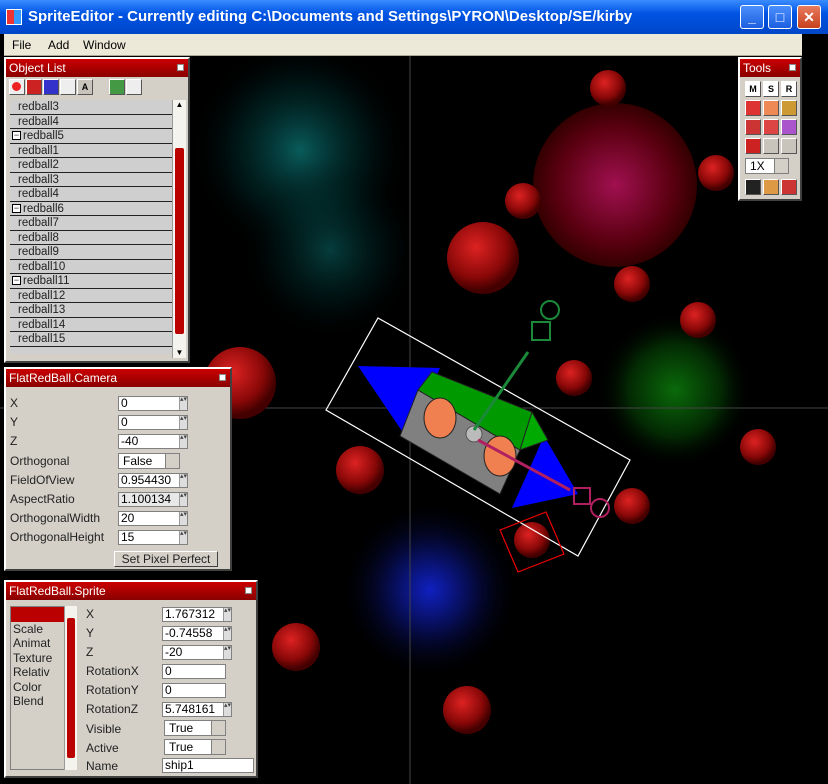  I want to click on sprite-grid-icon, so click(34, 87).